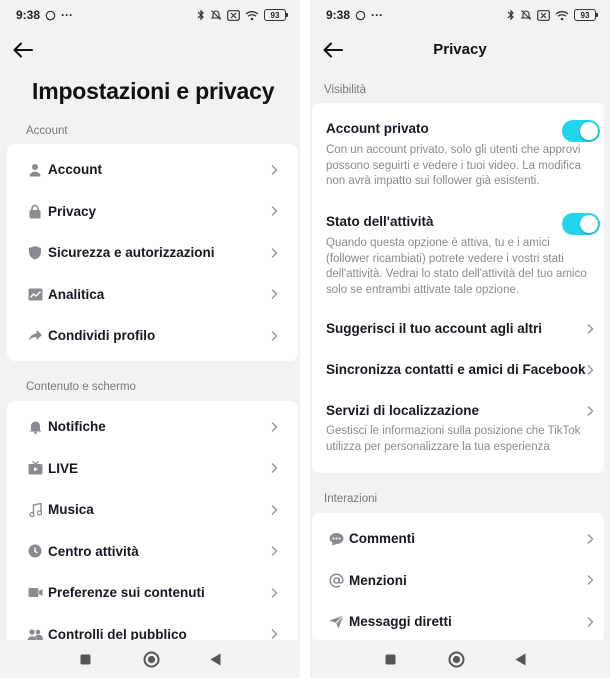 The width and height of the screenshot is (610, 678). Describe the element at coordinates (581, 131) in the screenshot. I see `private-account-toggle` at that location.